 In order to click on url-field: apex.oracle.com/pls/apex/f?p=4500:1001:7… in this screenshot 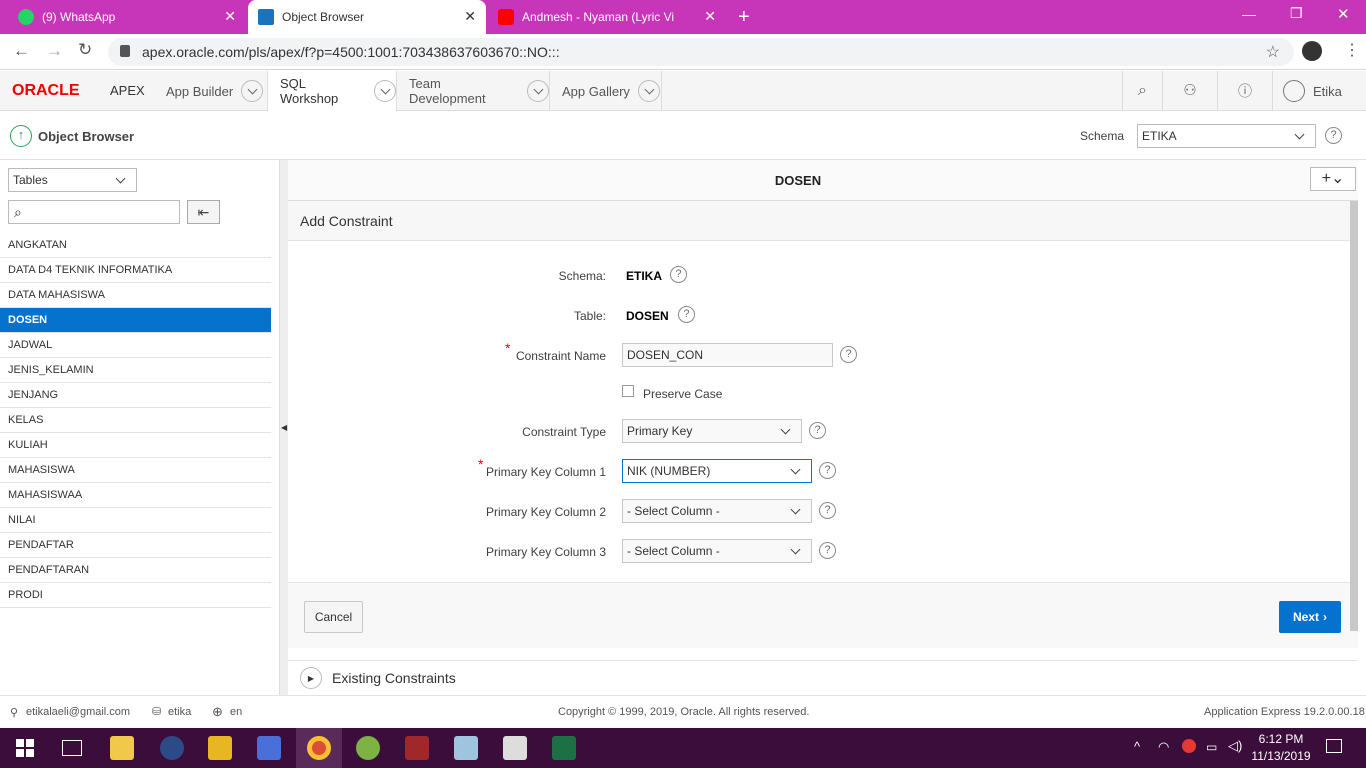, I will do `click(701, 52)`.